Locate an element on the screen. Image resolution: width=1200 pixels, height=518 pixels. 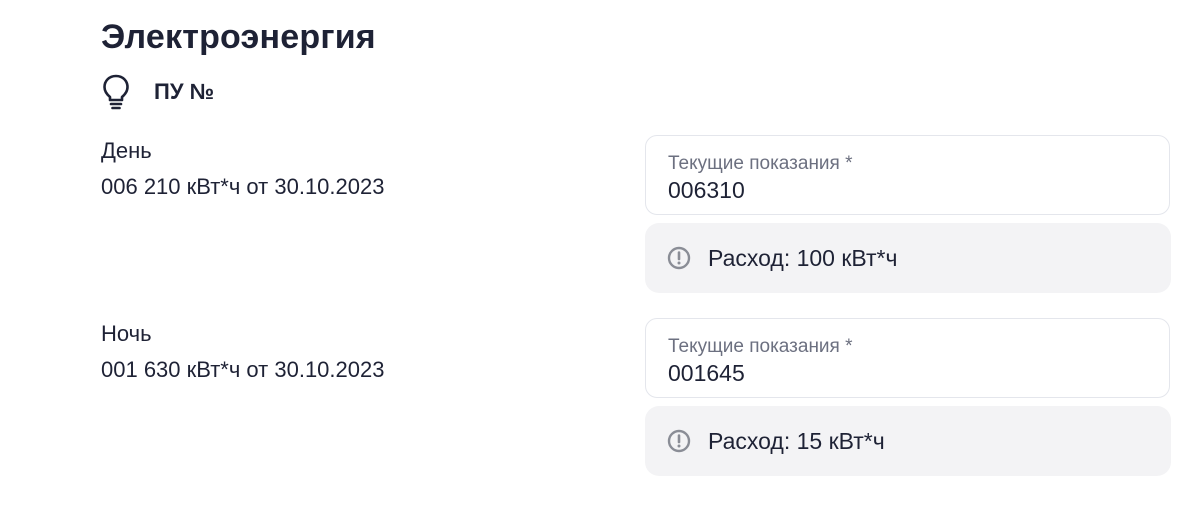
current-reading-input-night is located at coordinates (908, 373).